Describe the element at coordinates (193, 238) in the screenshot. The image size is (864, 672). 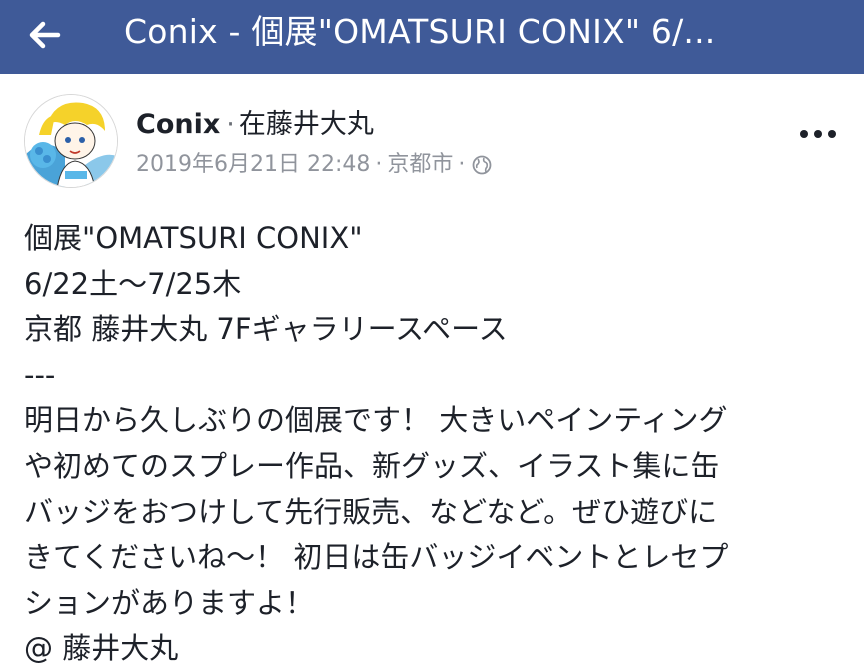
I see `post-text-line: 個展"OMATSURI CONIX"` at that location.